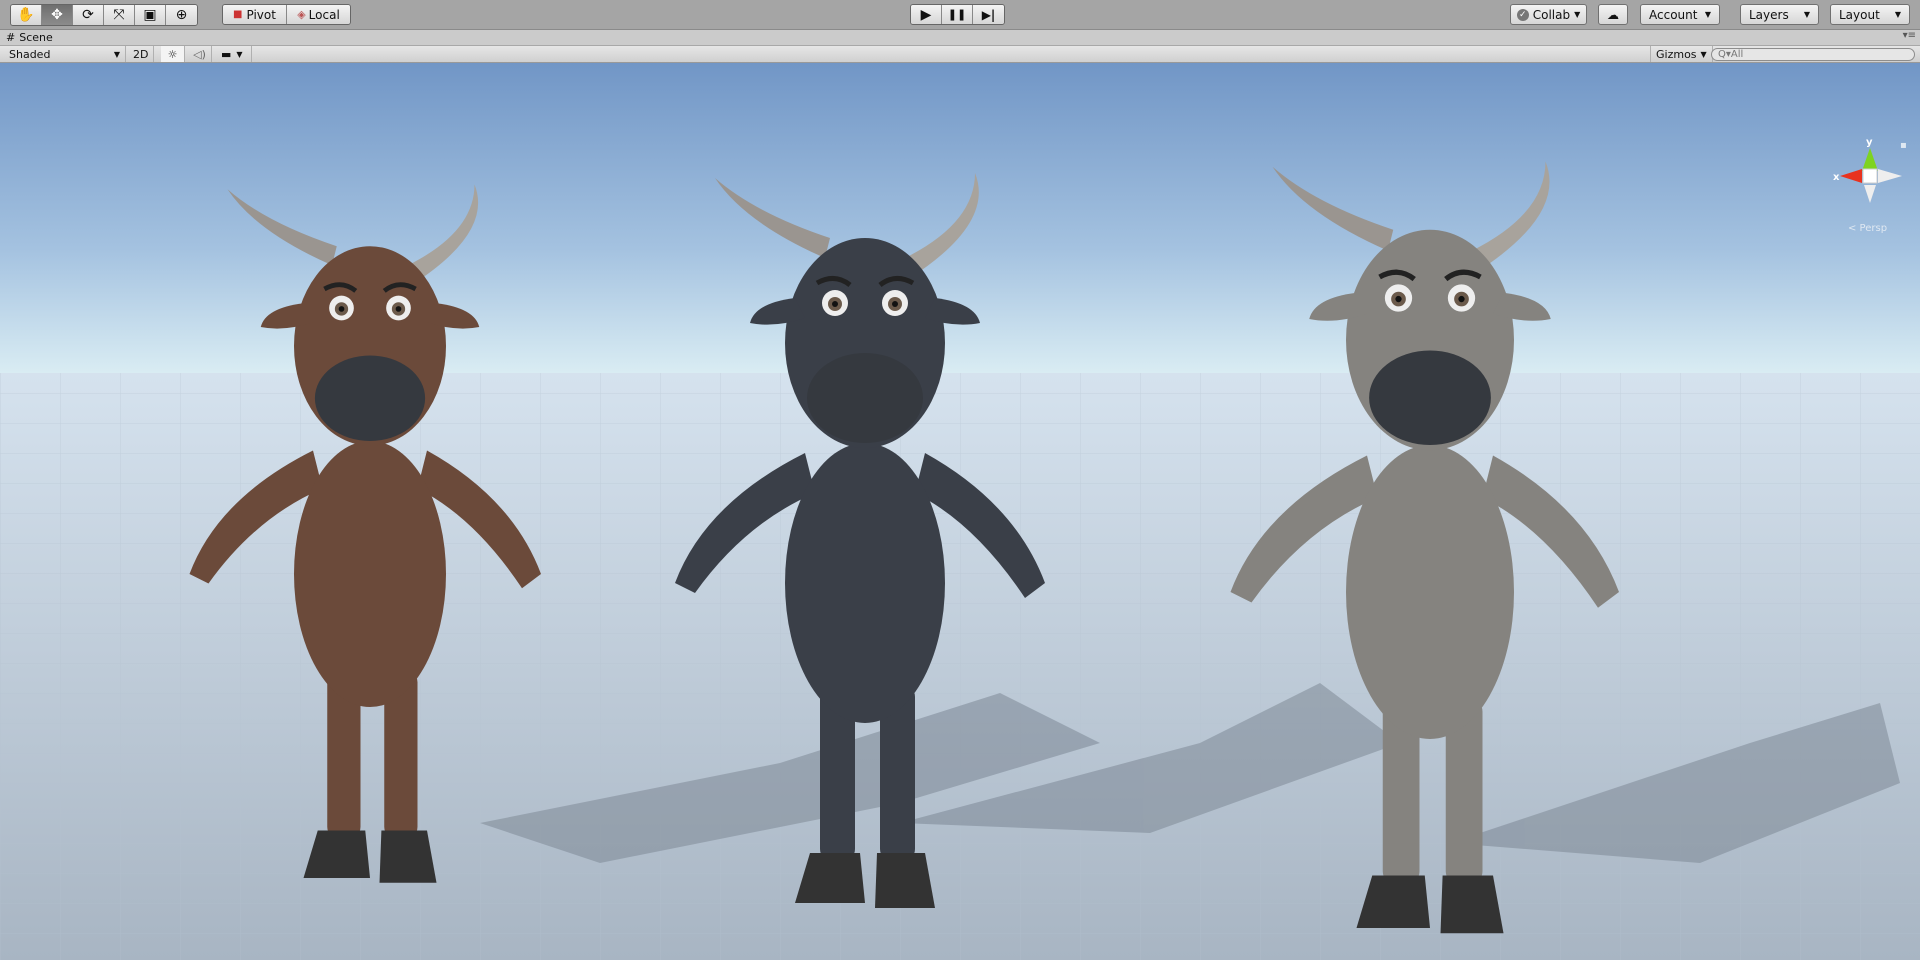 Image resolution: width=1920 pixels, height=960 pixels. I want to click on gizmos-dropdown: Gizmos ▼, so click(1681, 54).